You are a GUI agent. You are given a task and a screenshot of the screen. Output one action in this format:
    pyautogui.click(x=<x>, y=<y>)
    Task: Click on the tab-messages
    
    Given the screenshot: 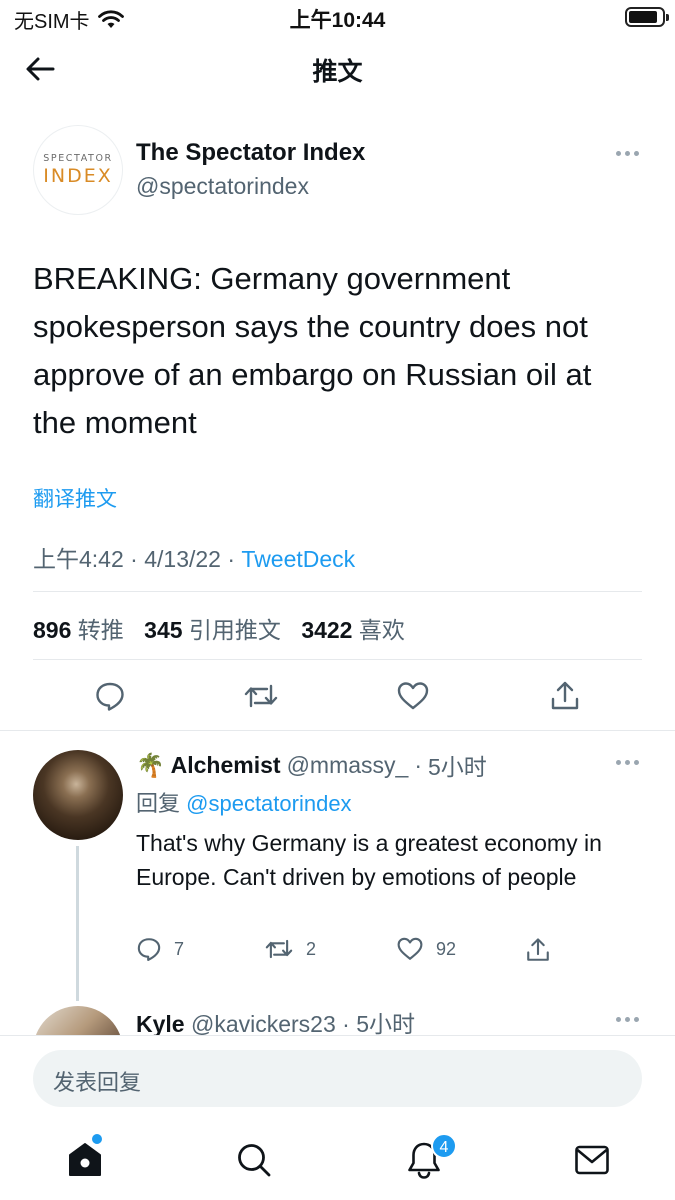 What is the action you would take?
    pyautogui.click(x=592, y=1160)
    